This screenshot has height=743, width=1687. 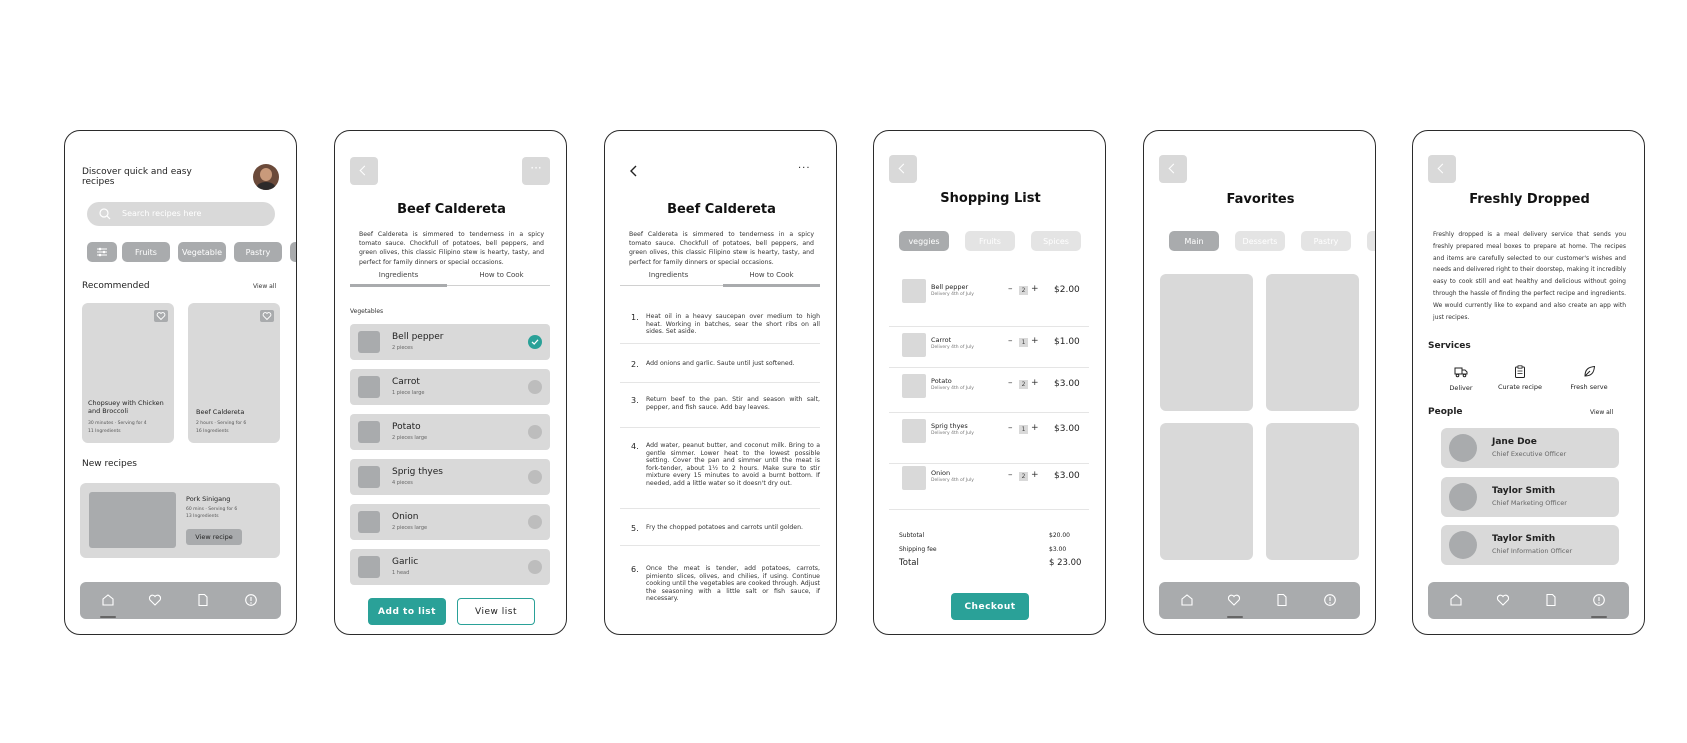 What do you see at coordinates (109, 464) in the screenshot?
I see `new-recipes-heading: New recipes` at bounding box center [109, 464].